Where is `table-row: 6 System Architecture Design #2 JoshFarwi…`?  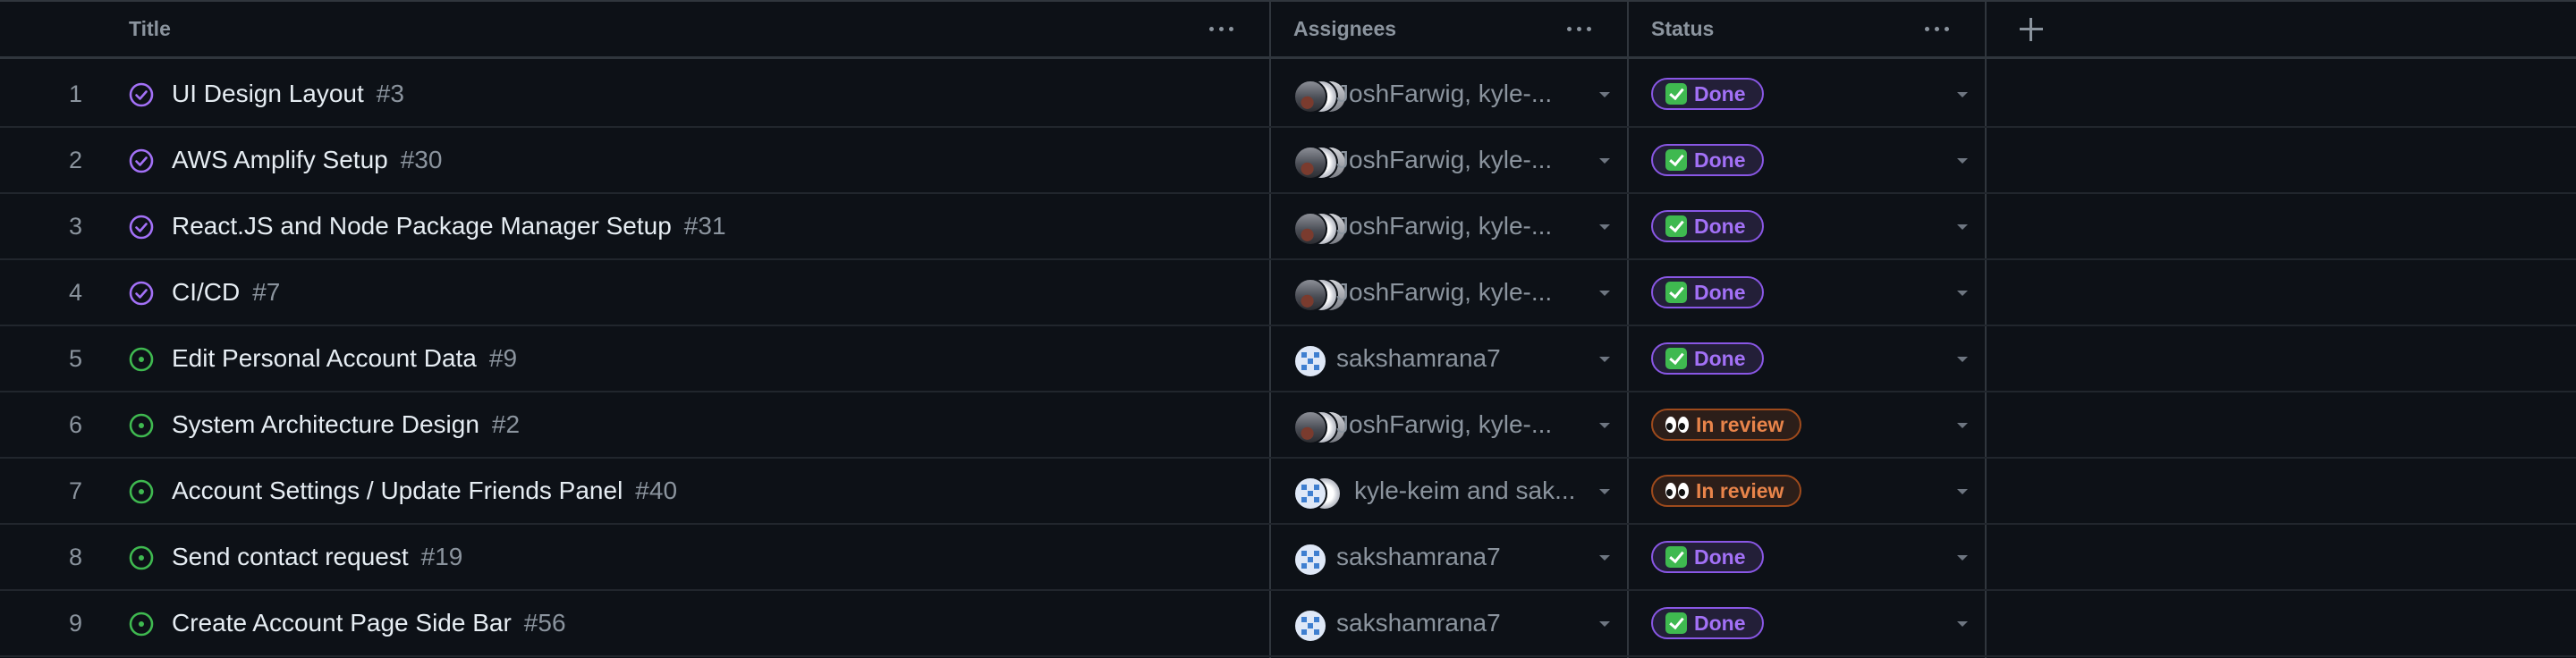 table-row: 6 System Architecture Design #2 JoshFarwi… is located at coordinates (1288, 425).